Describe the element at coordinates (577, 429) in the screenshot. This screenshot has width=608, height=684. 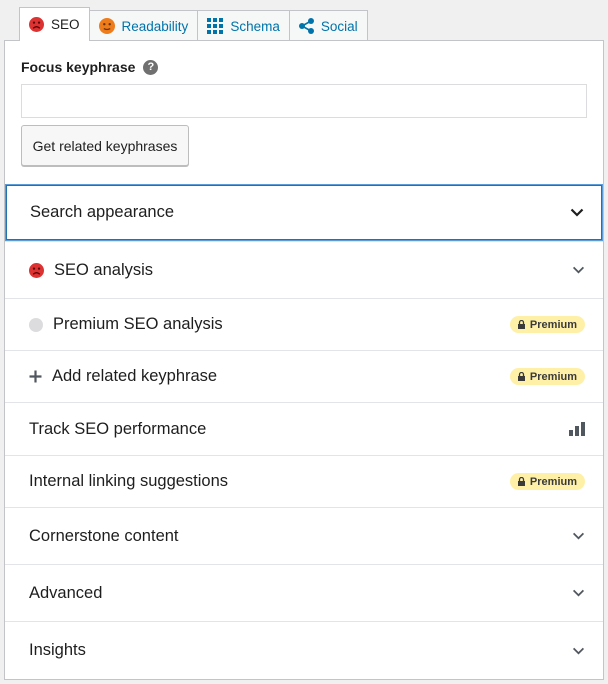
I see `bar-chart-icon` at that location.